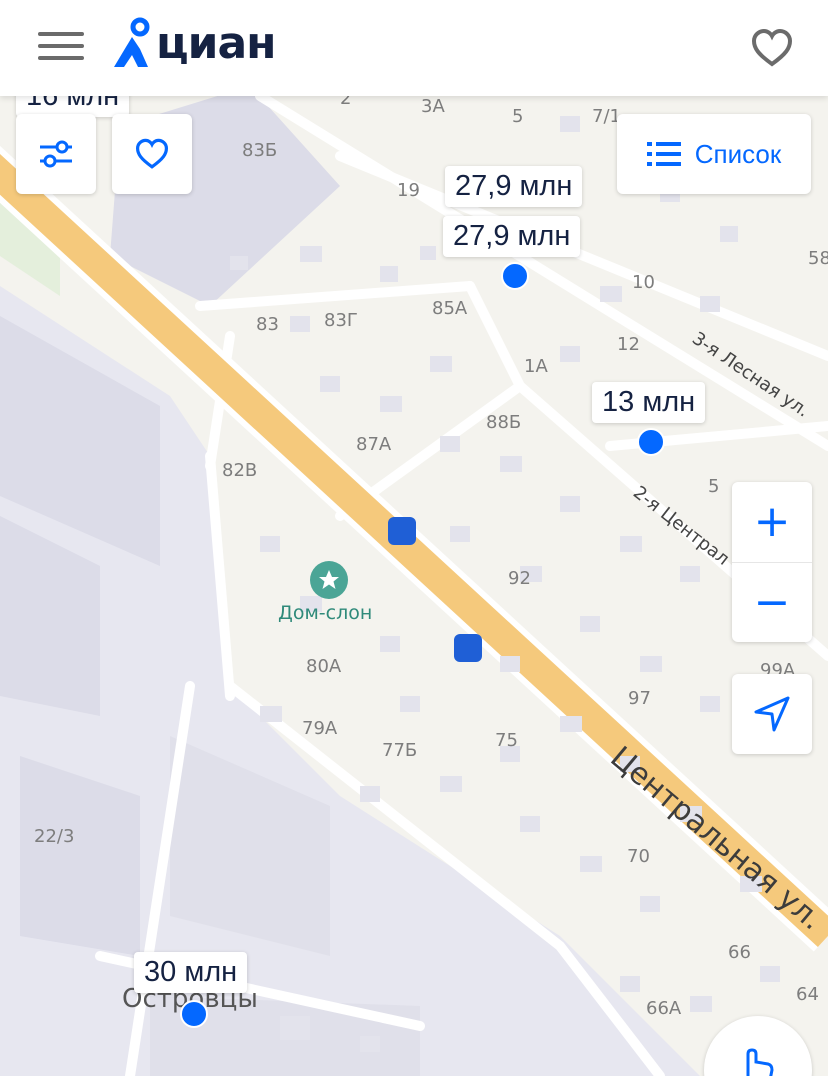 The height and width of the screenshot is (1076, 828). I want to click on poi-marker, so click(329, 580).